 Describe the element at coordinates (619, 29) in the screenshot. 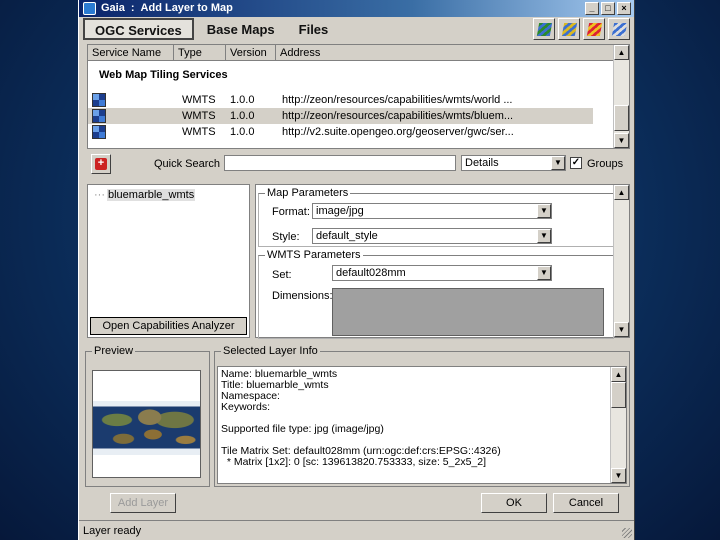

I see `edit-layers-icon` at that location.